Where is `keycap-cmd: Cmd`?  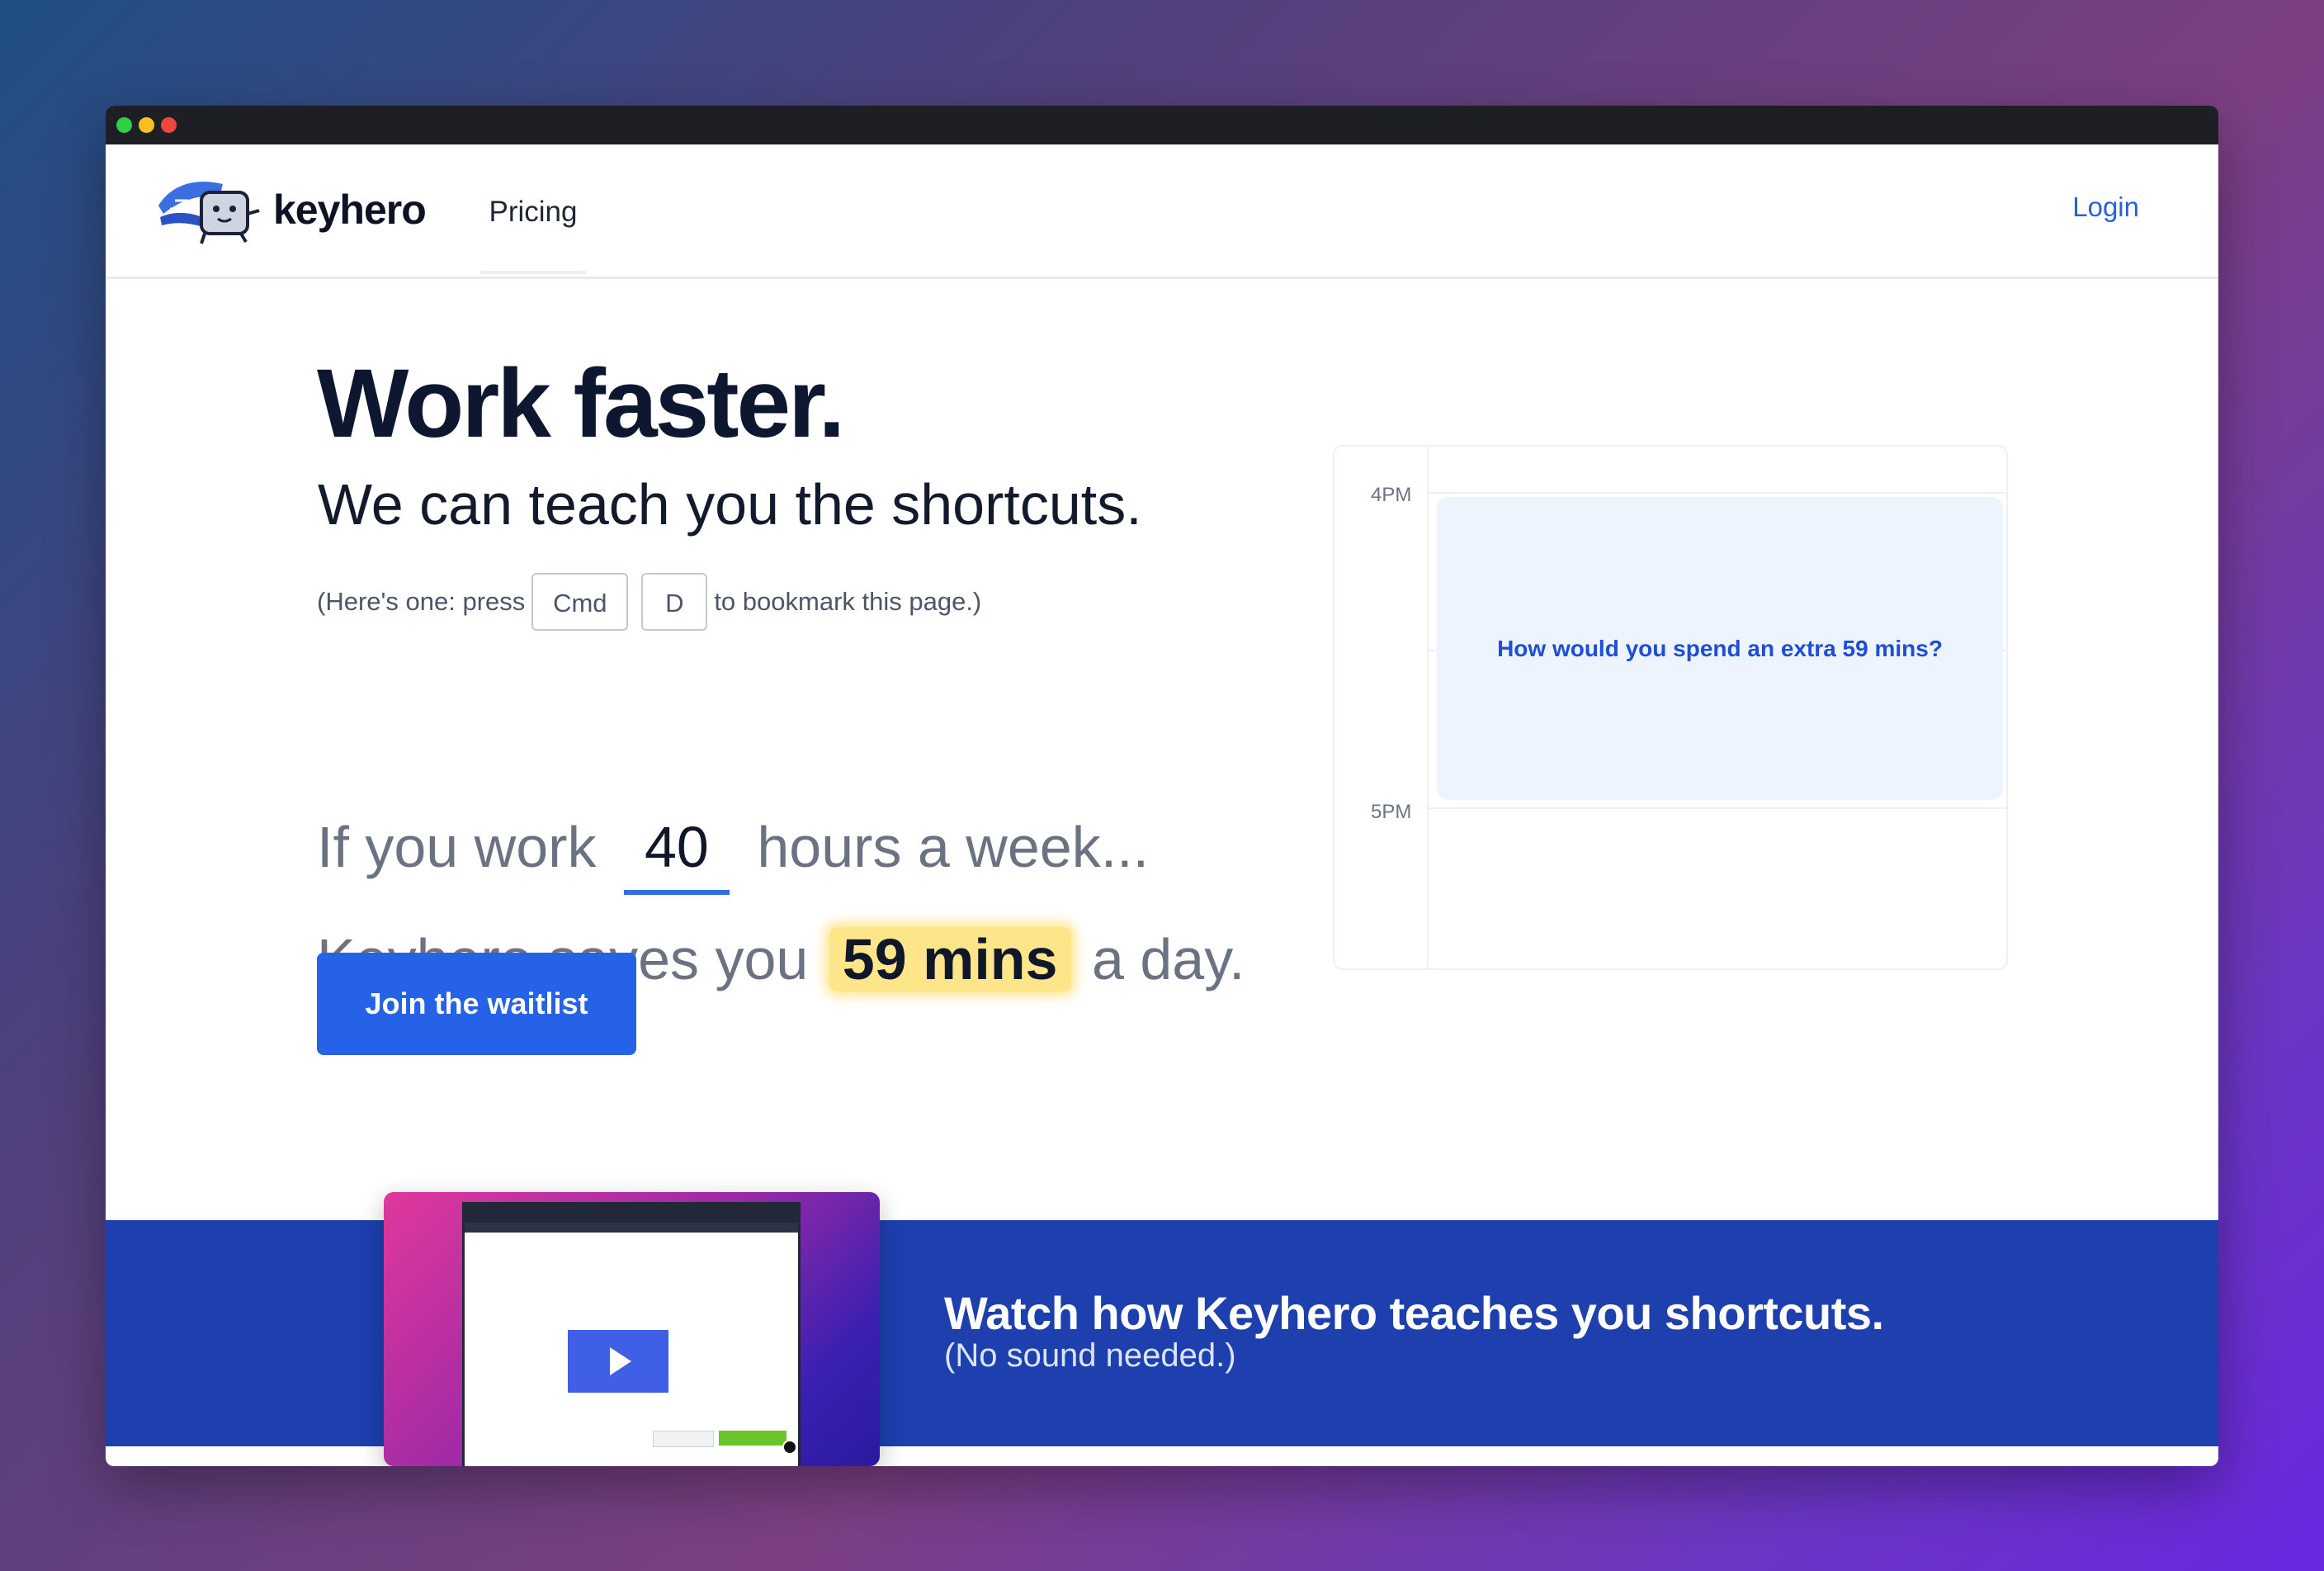
keycap-cmd: Cmd is located at coordinates (580, 602).